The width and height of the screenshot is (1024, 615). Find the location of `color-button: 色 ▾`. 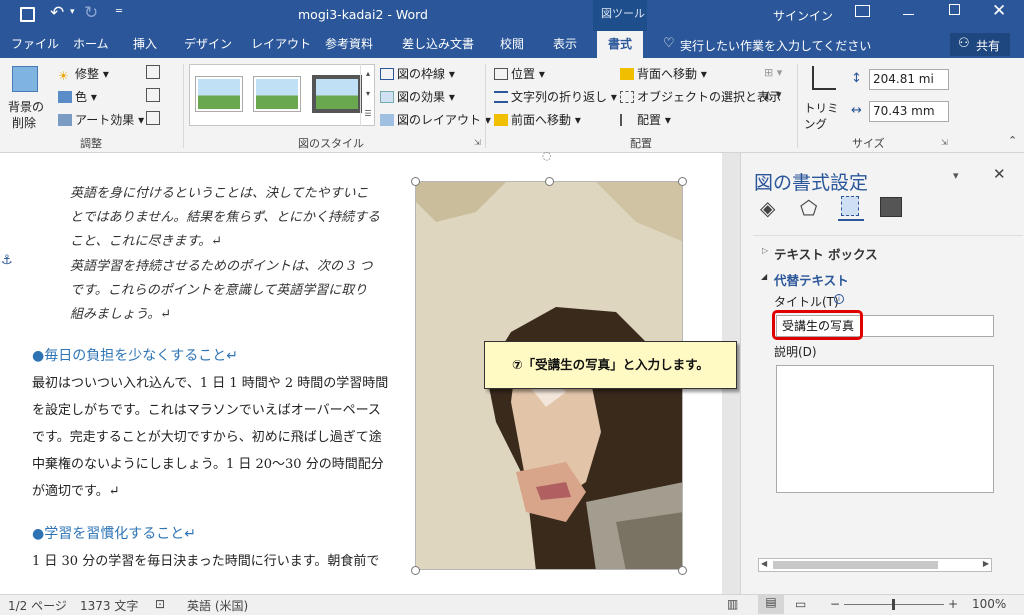

color-button: 色 ▾ is located at coordinates (77, 97).